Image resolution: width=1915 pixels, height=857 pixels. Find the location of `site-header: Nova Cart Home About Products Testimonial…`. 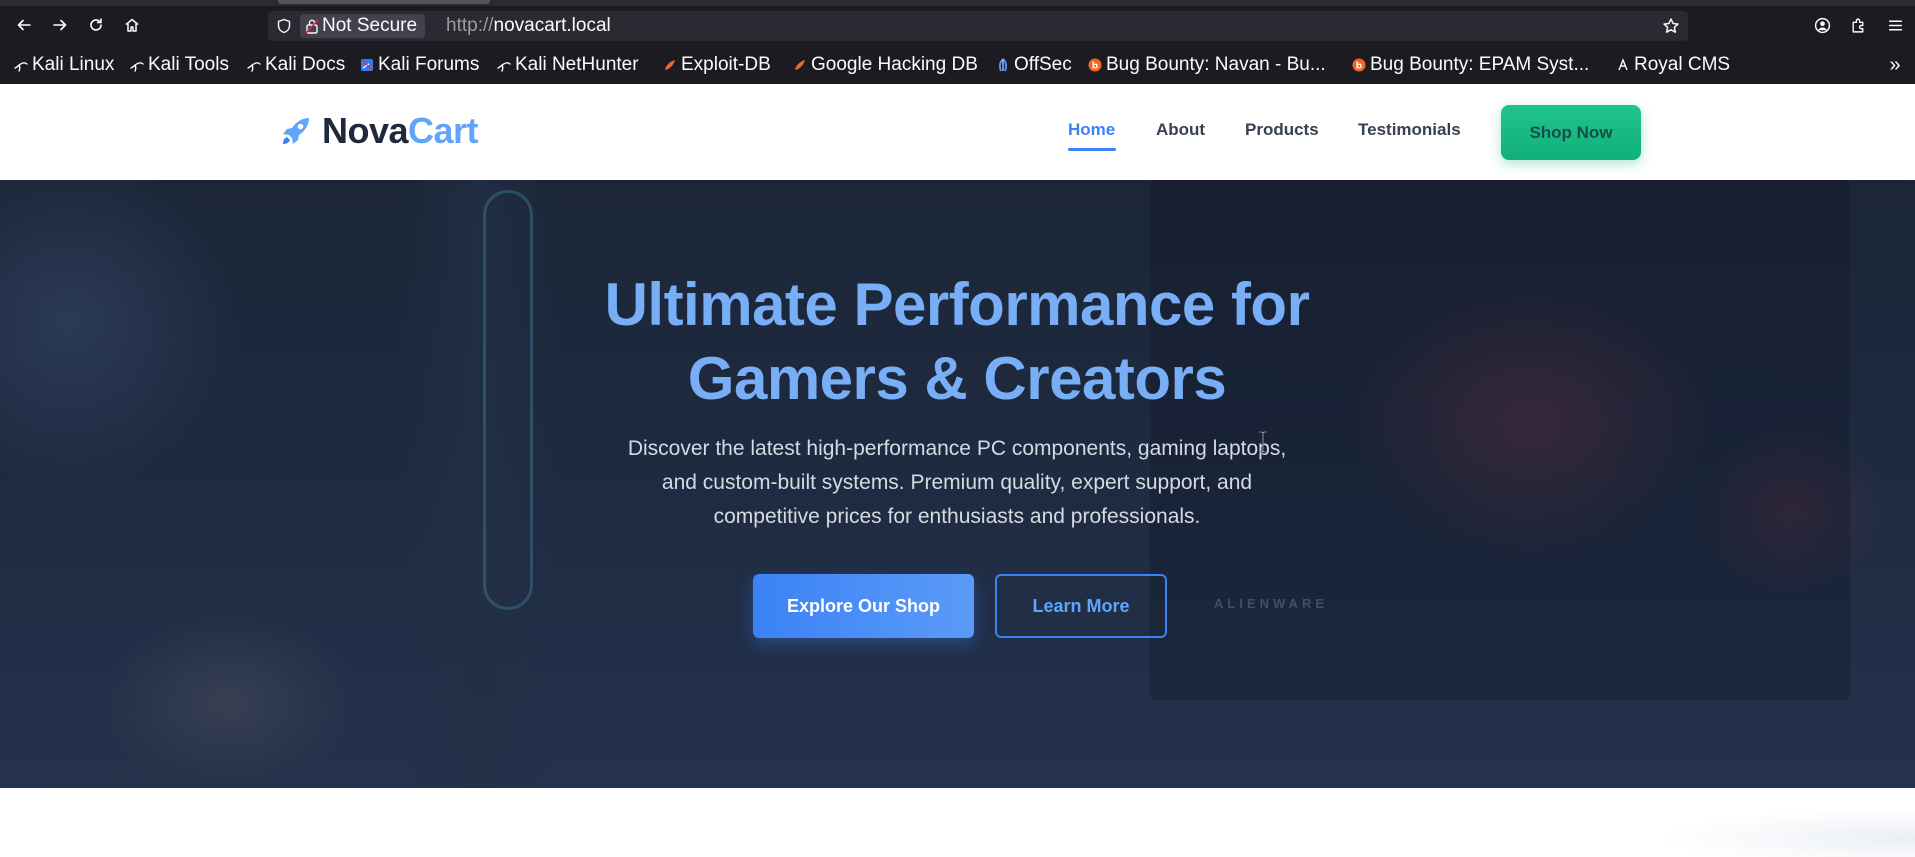

site-header: Nova Cart Home About Products Testimonial… is located at coordinates (957, 132).